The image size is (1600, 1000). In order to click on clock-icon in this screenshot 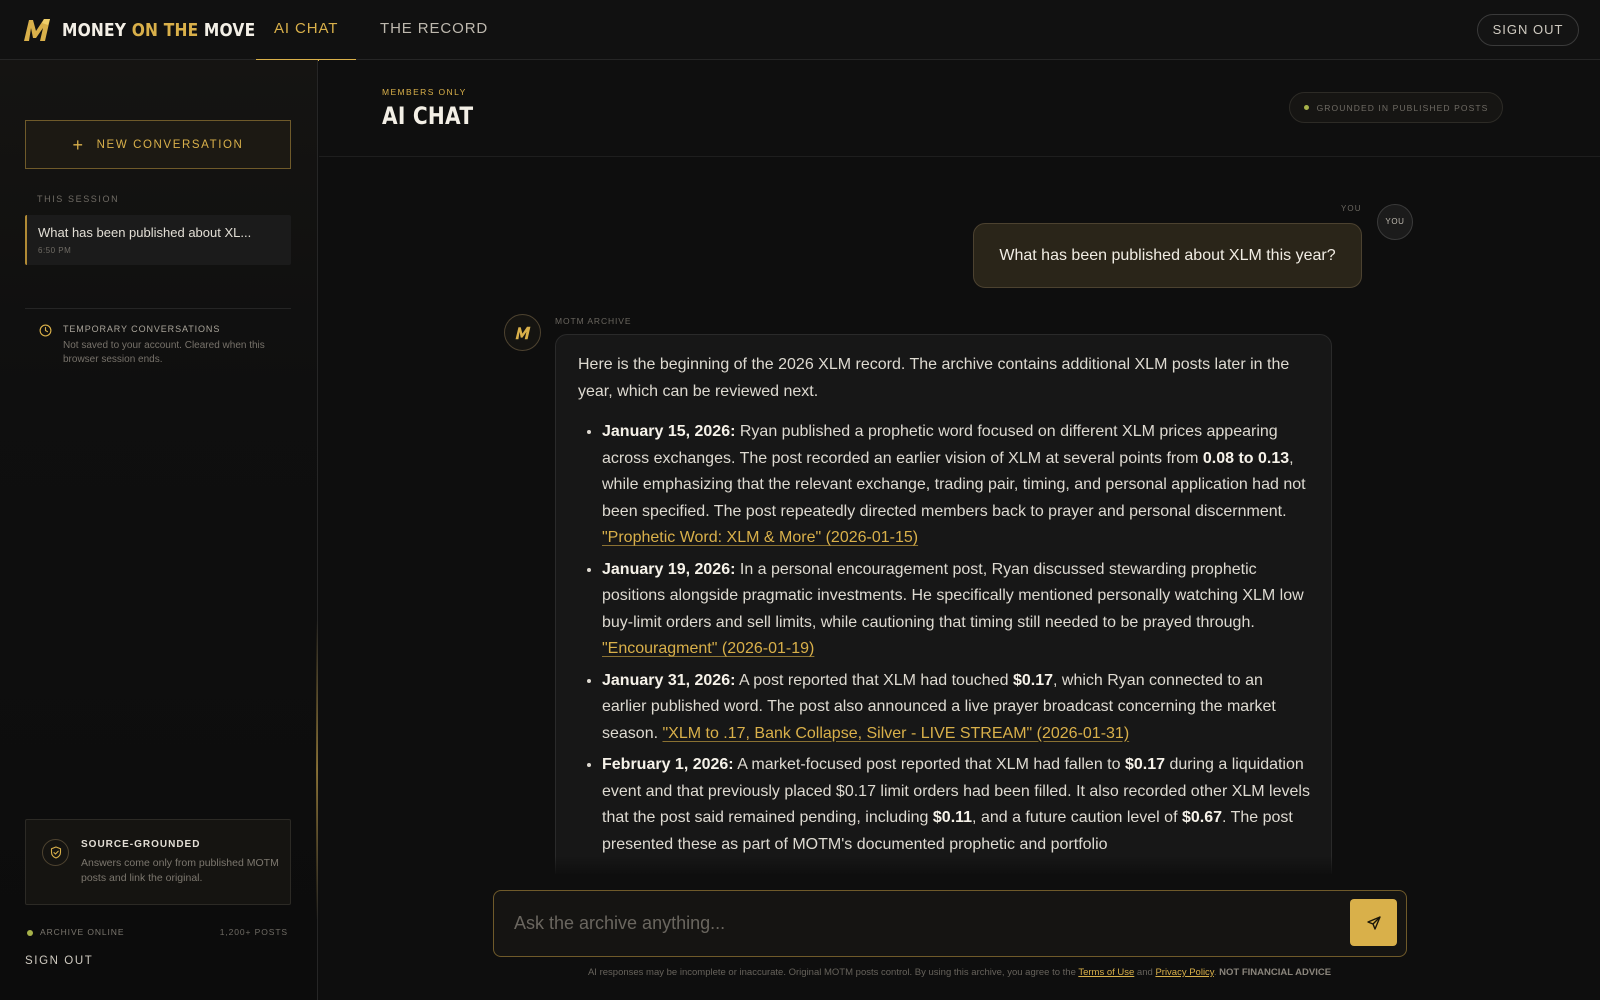, I will do `click(45, 330)`.